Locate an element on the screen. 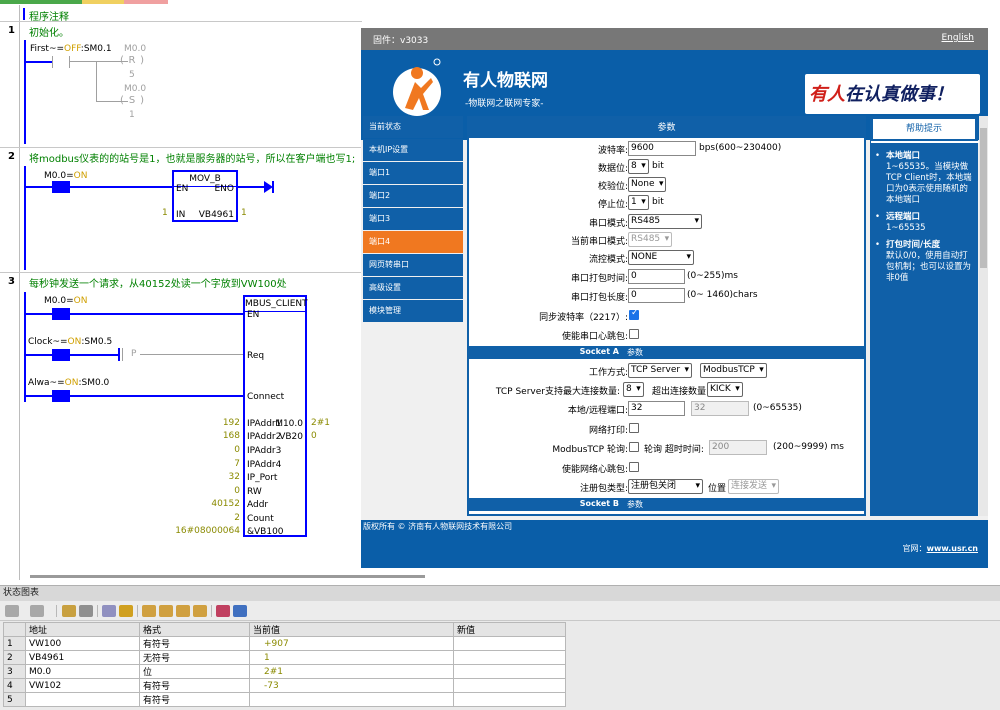 Image resolution: width=1000 pixels, height=710 pixels. delete-row-icon is located at coordinates (37, 611).